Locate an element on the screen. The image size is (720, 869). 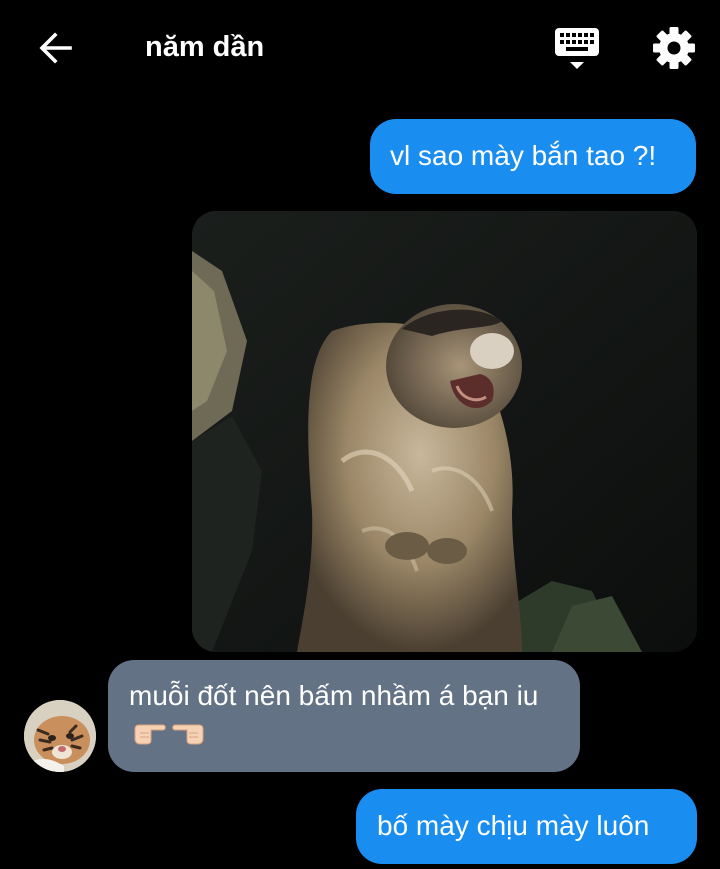
arrow-left-icon is located at coordinates (55, 48).